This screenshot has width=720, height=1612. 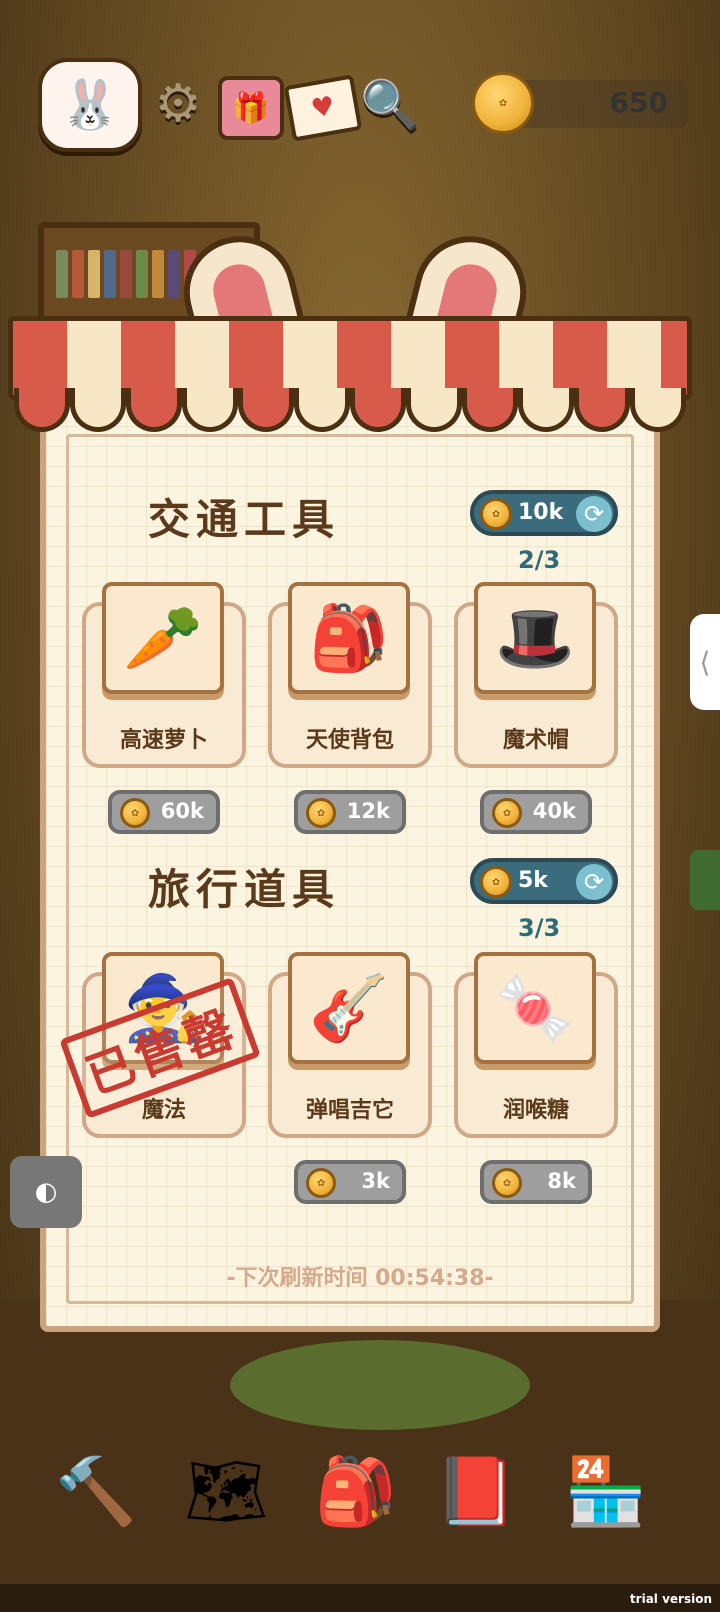 What do you see at coordinates (705, 662) in the screenshot?
I see `side-drawer-tab: ⟨` at bounding box center [705, 662].